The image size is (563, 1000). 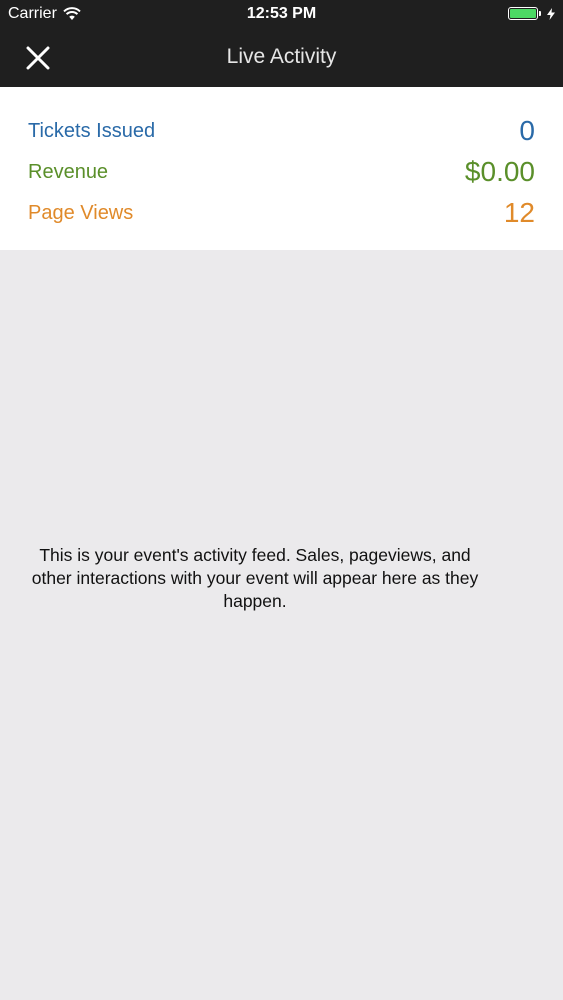 I want to click on stat-label: Tickets Issued, so click(x=92, y=130).